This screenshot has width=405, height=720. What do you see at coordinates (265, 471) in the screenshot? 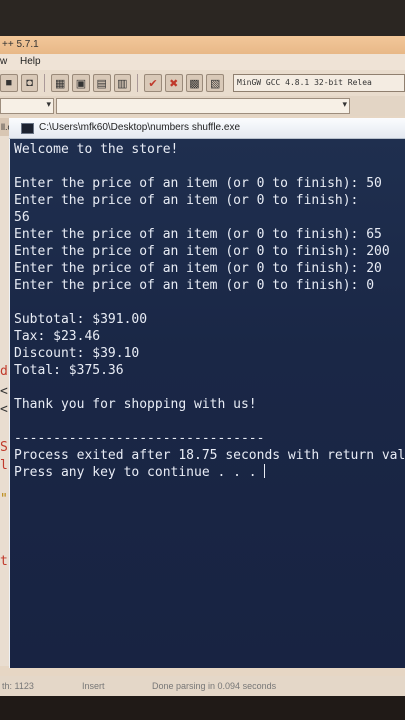
I see `text-cursor` at bounding box center [265, 471].